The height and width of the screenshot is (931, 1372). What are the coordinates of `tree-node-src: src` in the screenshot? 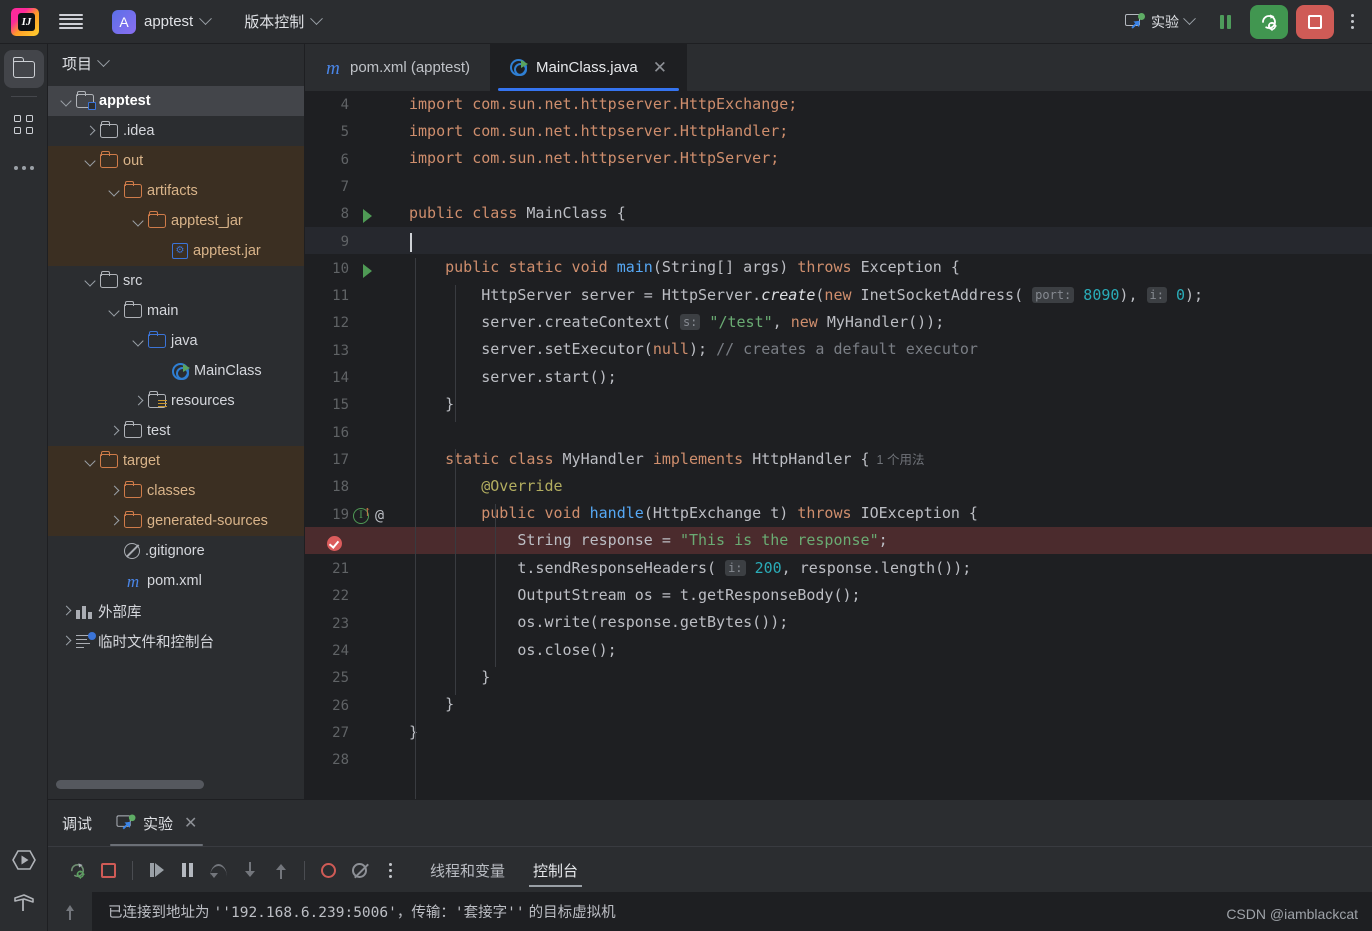 It's located at (176, 281).